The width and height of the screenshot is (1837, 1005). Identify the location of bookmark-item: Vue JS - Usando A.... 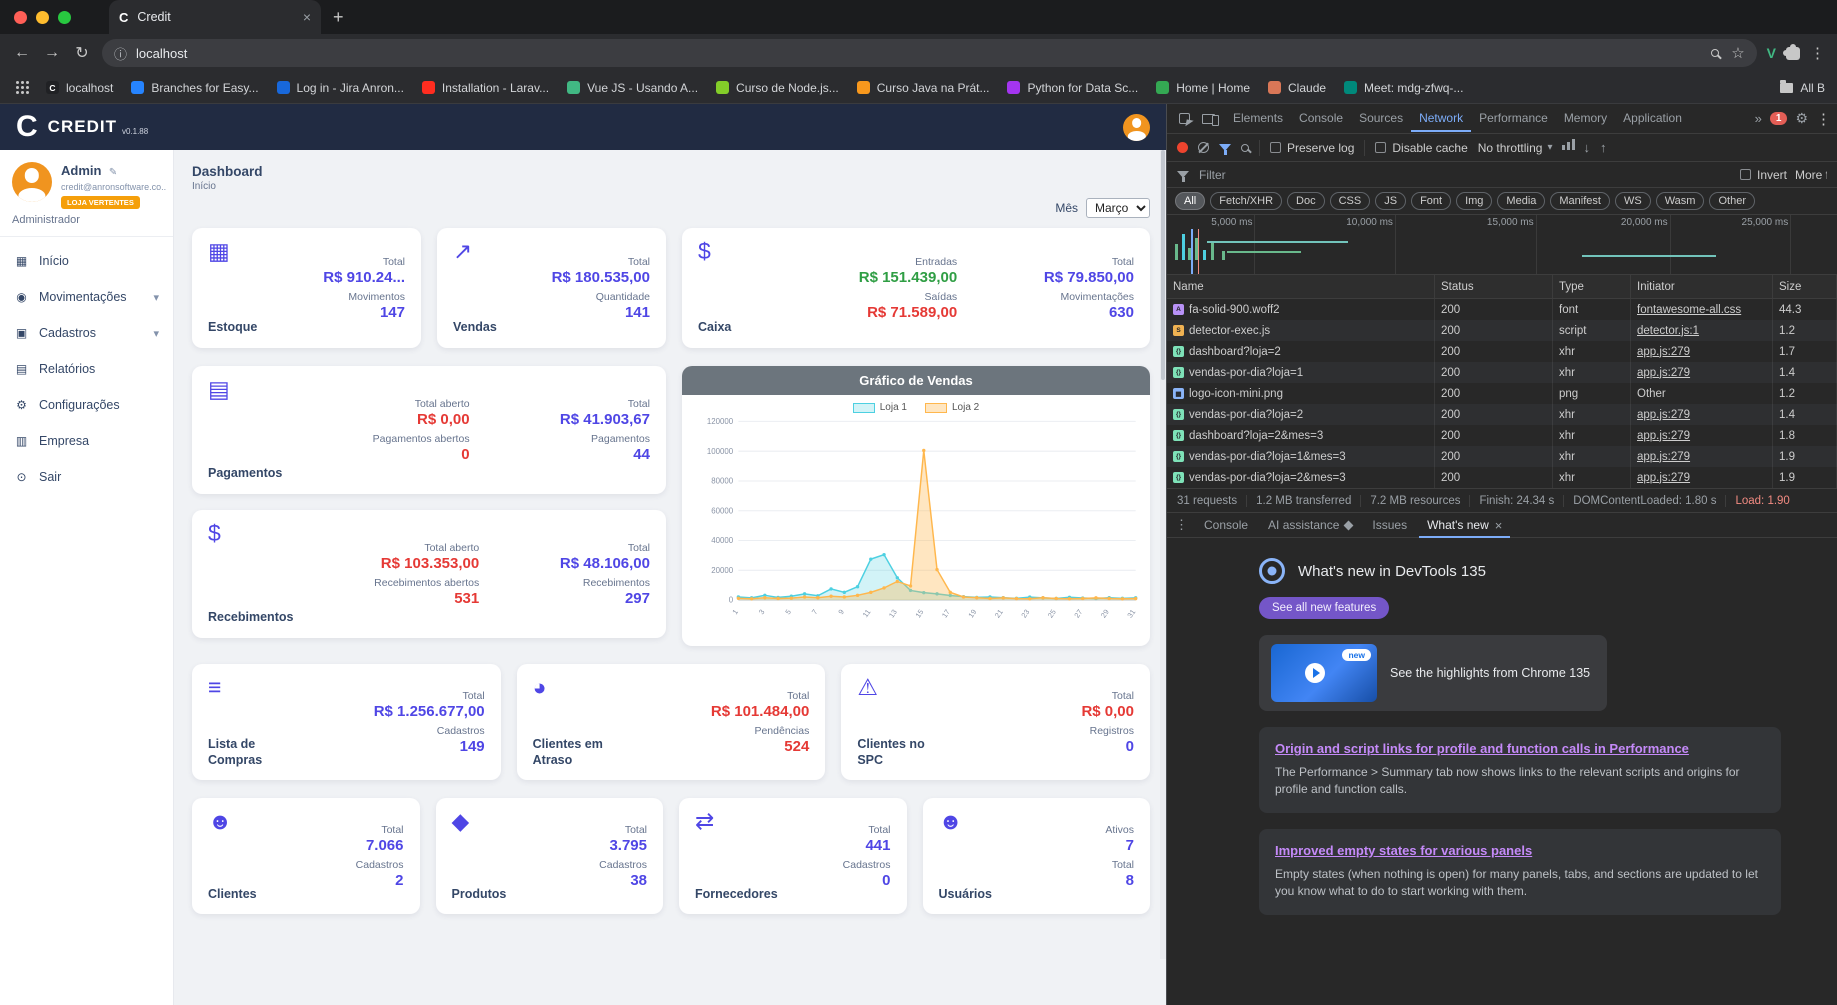
(632, 88).